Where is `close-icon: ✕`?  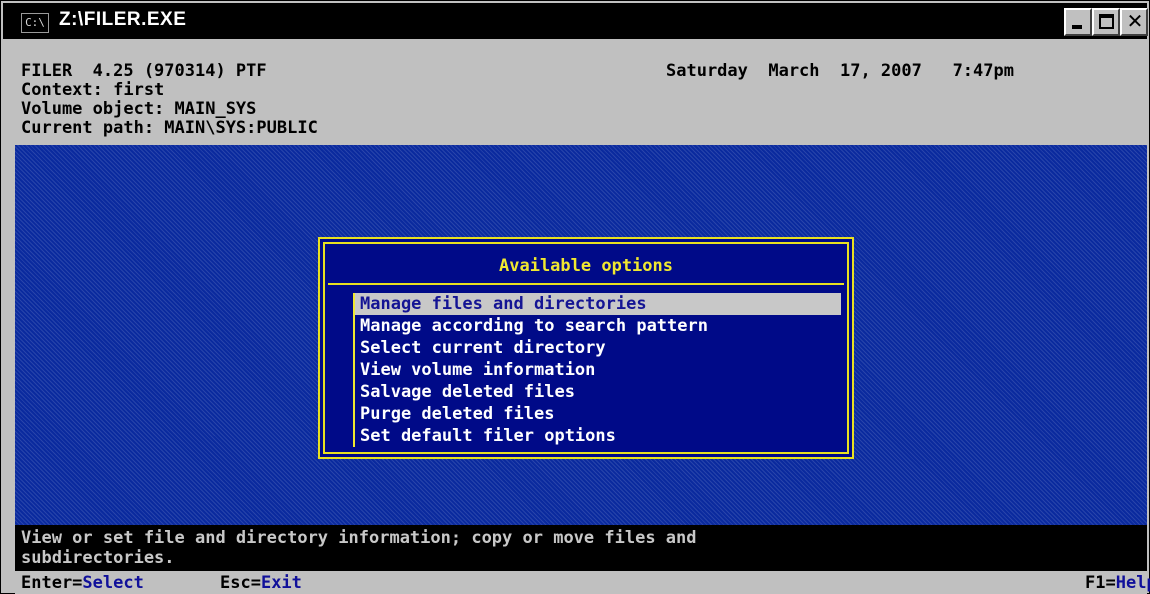 close-icon: ✕ is located at coordinates (1135, 21).